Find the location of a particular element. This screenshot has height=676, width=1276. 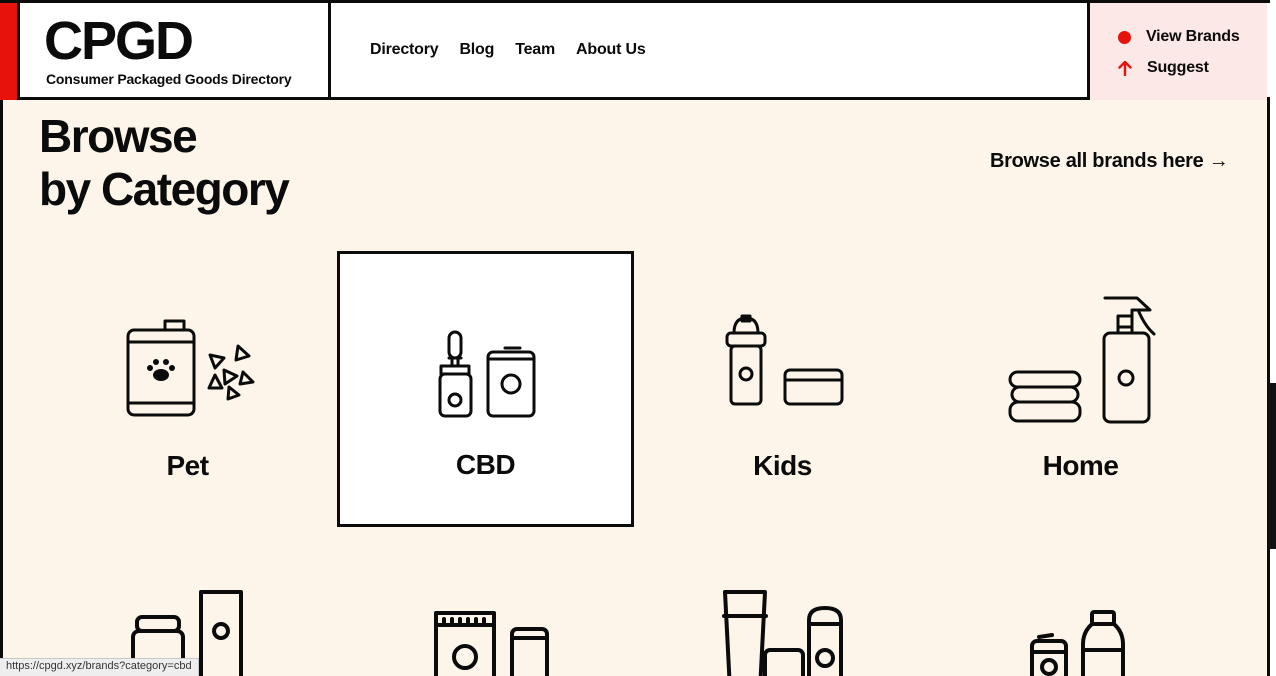

category-label-cbd: CBD is located at coordinates (485, 464).